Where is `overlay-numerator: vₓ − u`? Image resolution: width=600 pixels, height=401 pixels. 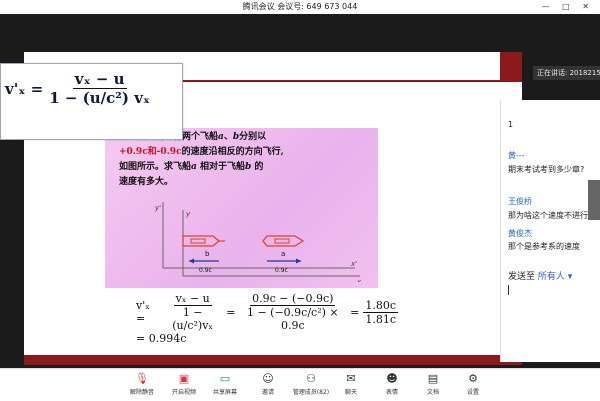
overlay-numerator: vₓ − u is located at coordinates (99, 79).